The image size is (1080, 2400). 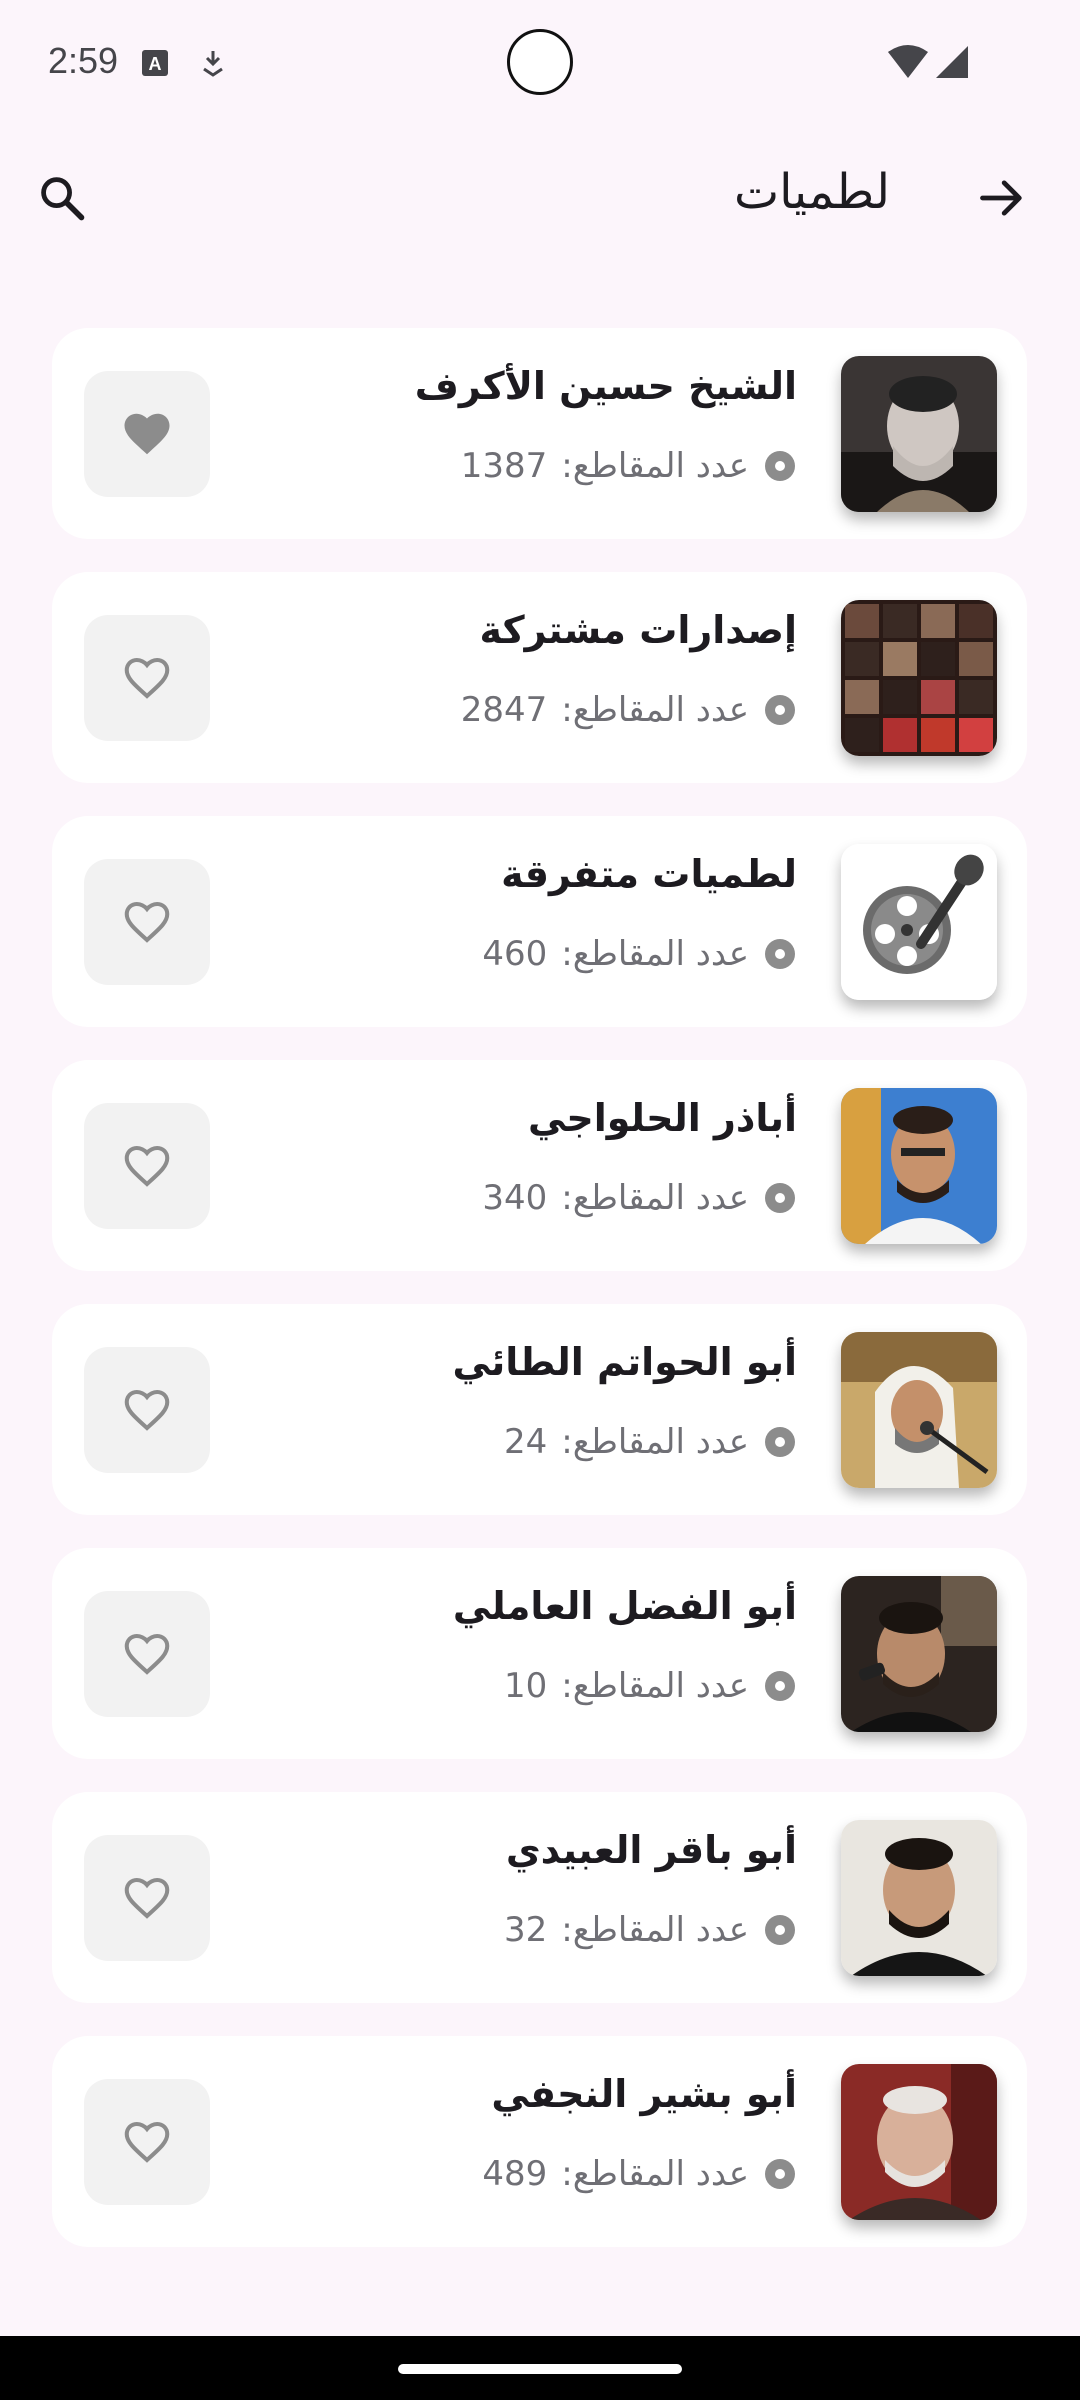 I want to click on search-icon, so click(x=63, y=199).